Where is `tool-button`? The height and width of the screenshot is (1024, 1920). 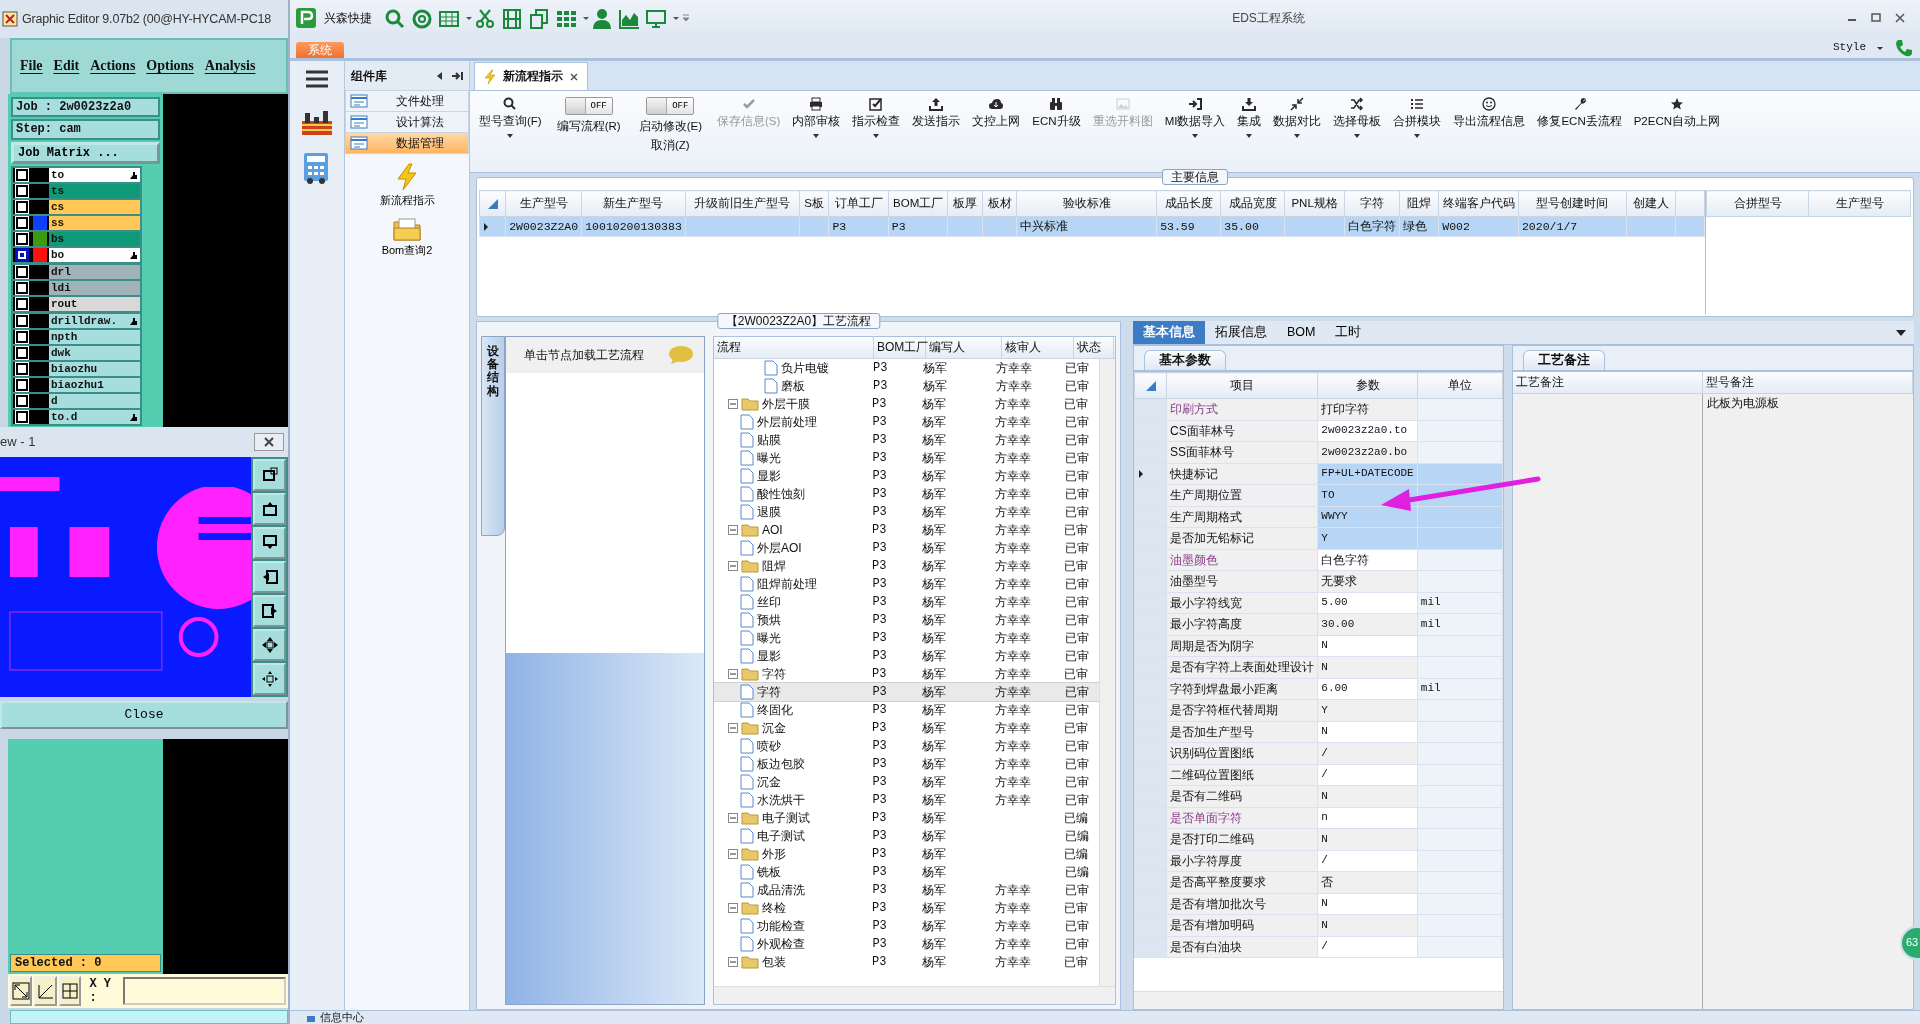
tool-button is located at coordinates (70, 991).